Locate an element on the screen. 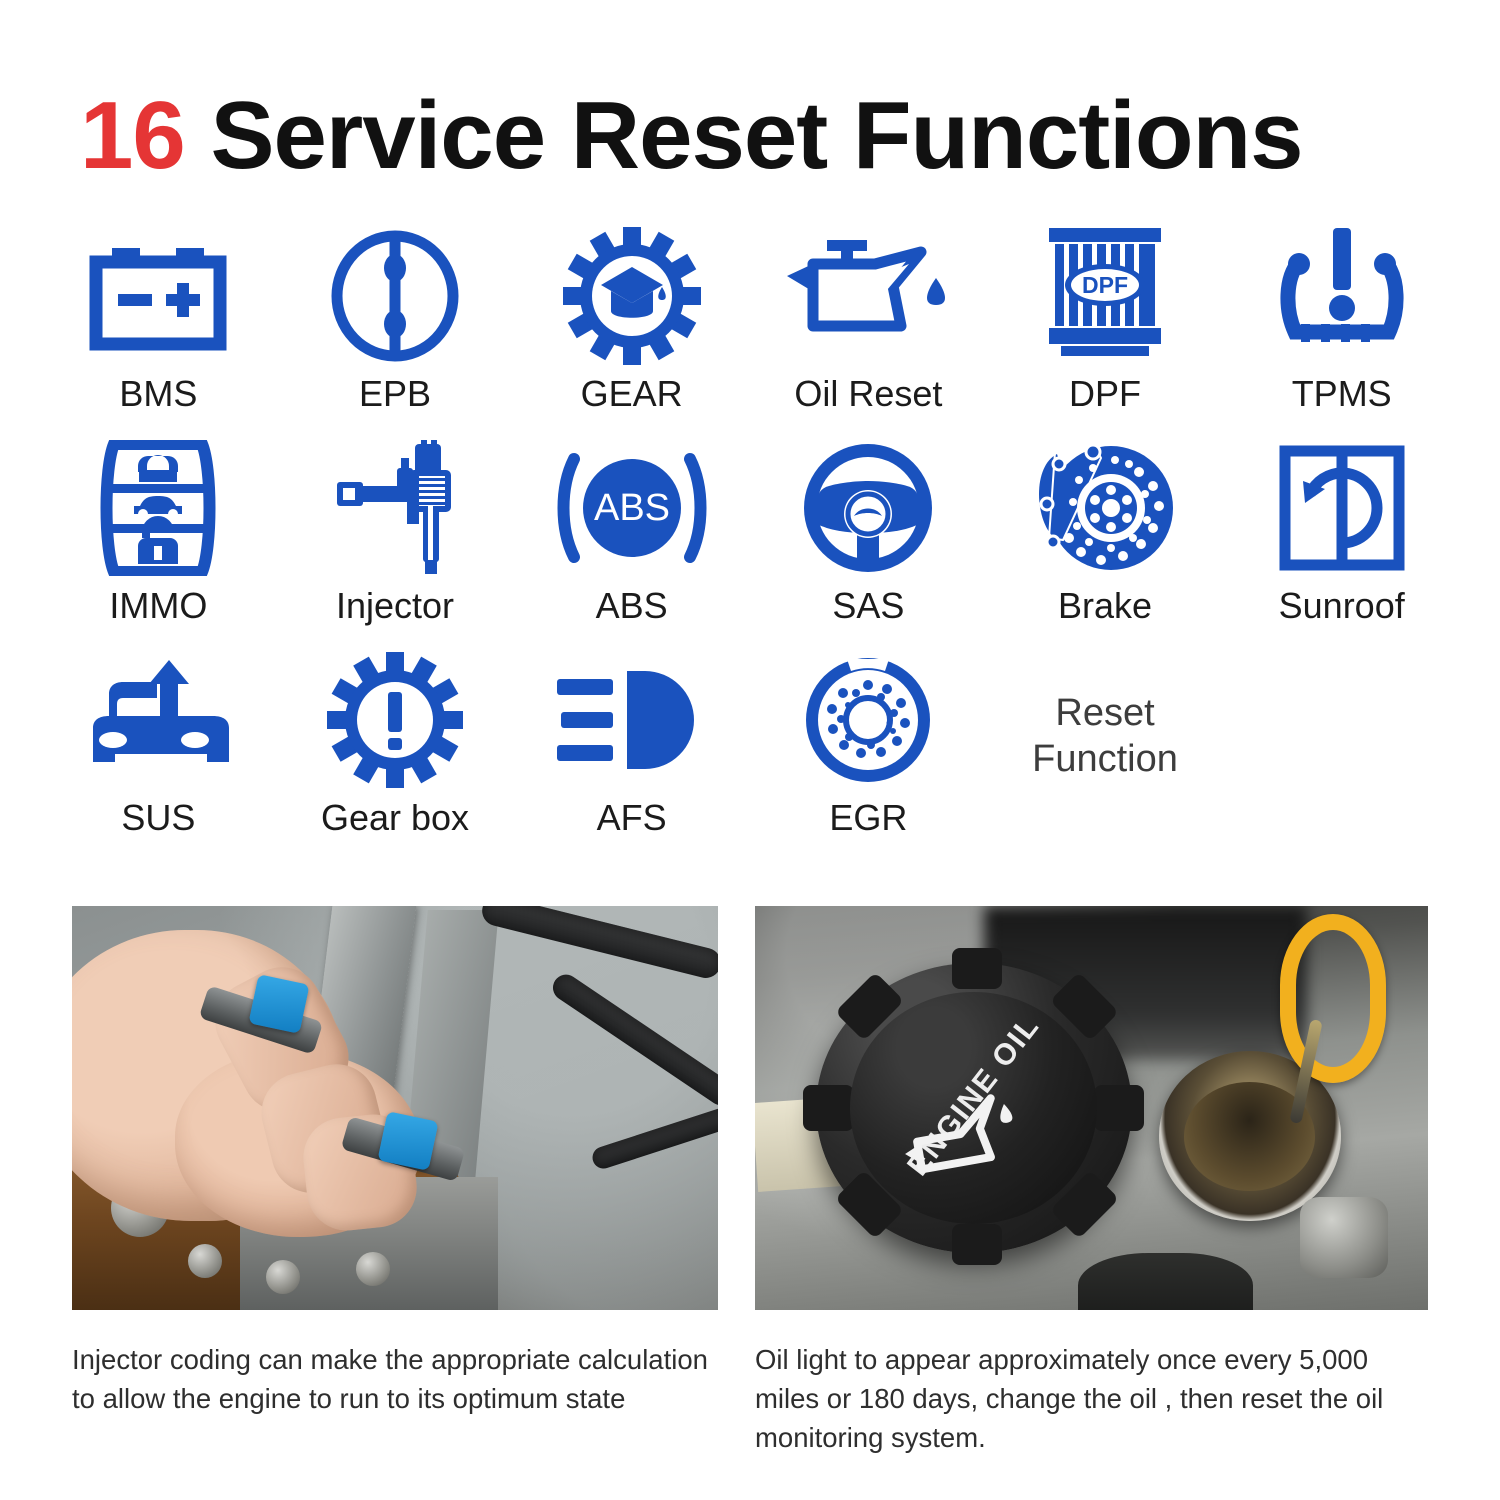 This screenshot has height=1500, width=1500. function-item-sus: SUS is located at coordinates (158, 752).